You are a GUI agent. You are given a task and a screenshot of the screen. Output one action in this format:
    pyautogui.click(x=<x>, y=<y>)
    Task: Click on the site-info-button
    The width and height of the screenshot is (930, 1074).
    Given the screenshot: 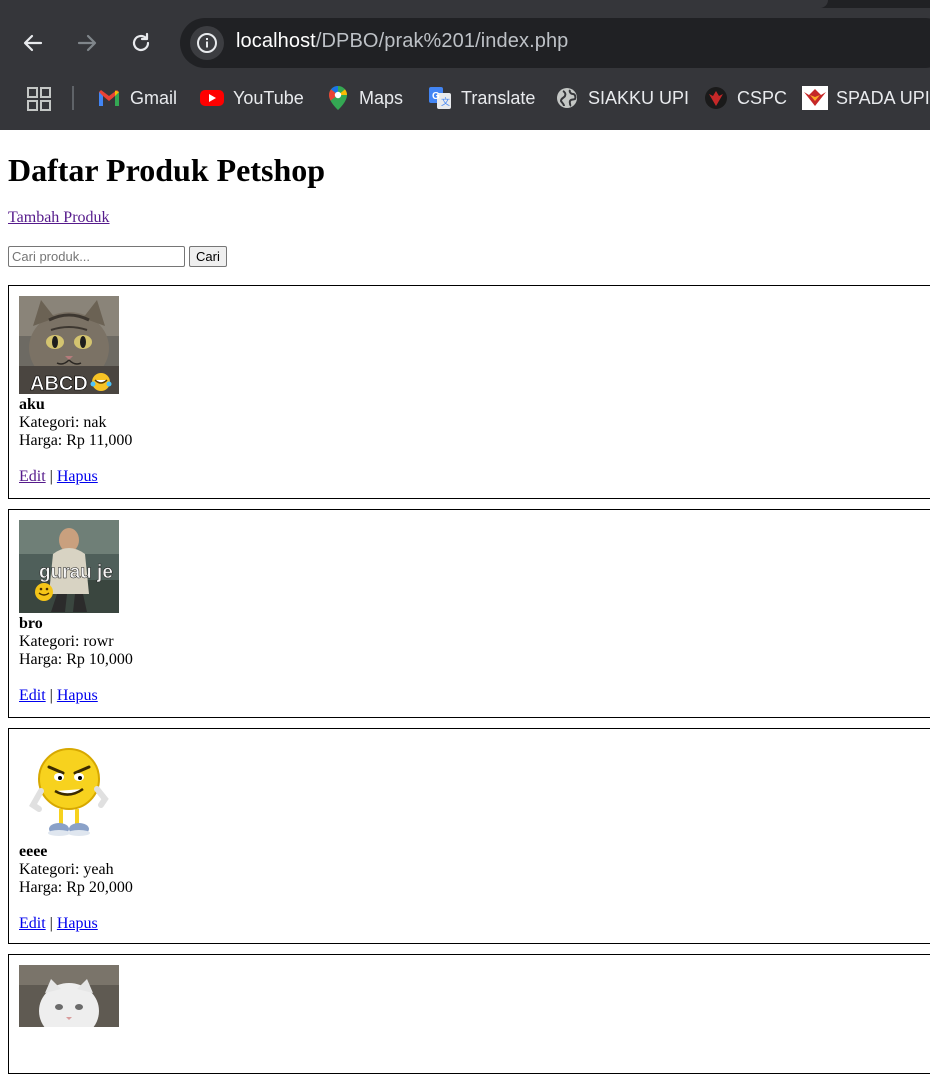 What is the action you would take?
    pyautogui.click(x=207, y=43)
    